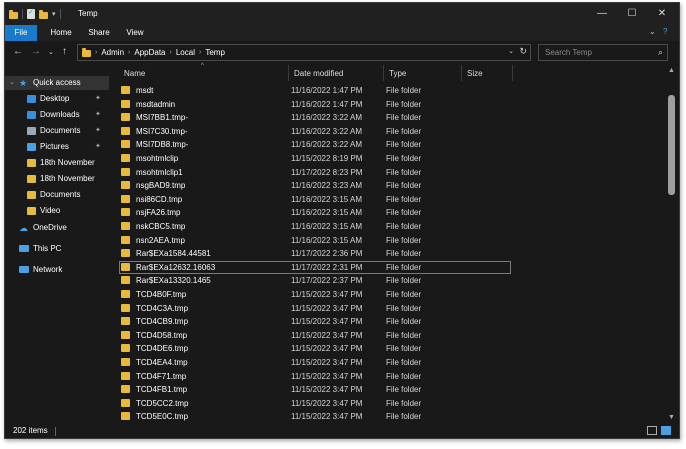 This screenshot has height=449, width=686. What do you see at coordinates (603, 52) in the screenshot?
I see `search-input: Search Temp ⌕` at bounding box center [603, 52].